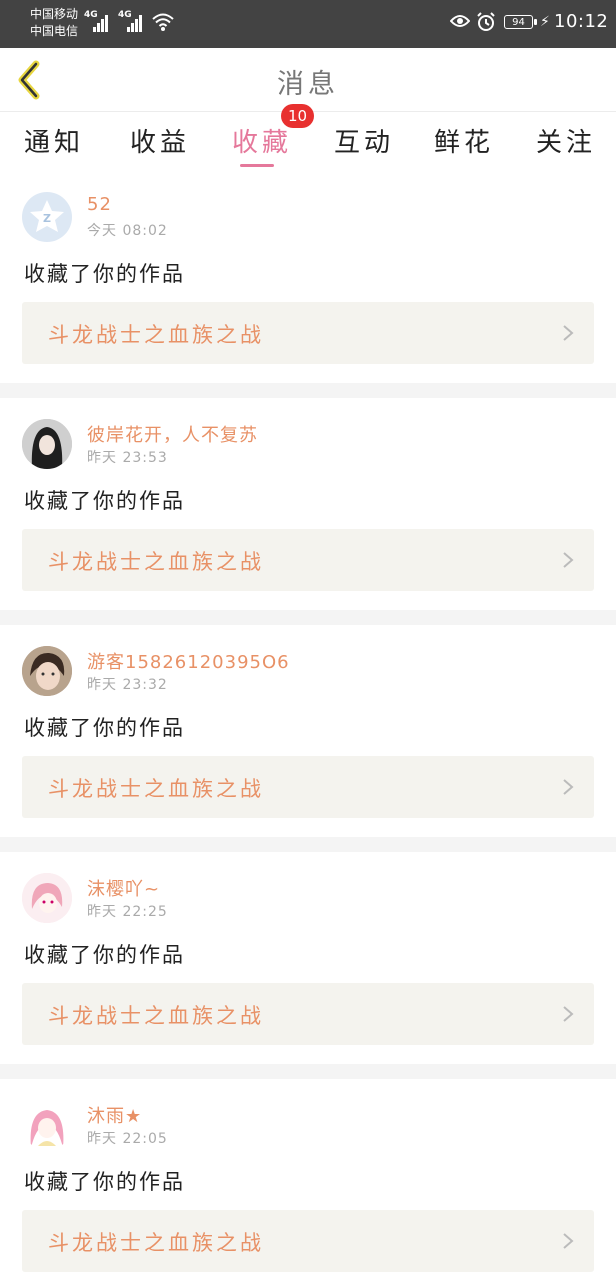  What do you see at coordinates (114, 1115) in the screenshot?
I see `username: 沐雨★` at bounding box center [114, 1115].